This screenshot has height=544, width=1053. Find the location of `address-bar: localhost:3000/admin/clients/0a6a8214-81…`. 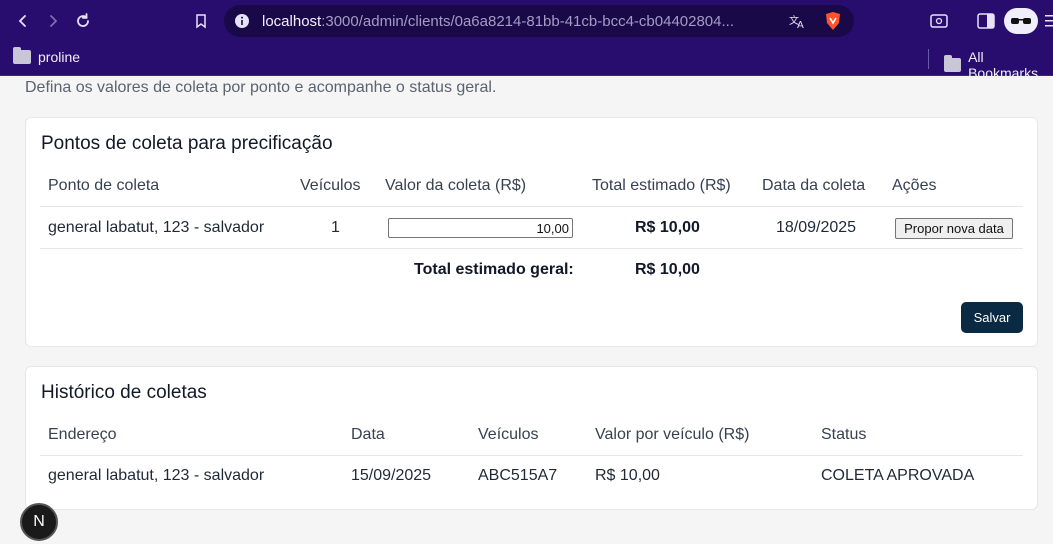

address-bar: localhost:3000/admin/clients/0a6a8214-81… is located at coordinates (539, 21).